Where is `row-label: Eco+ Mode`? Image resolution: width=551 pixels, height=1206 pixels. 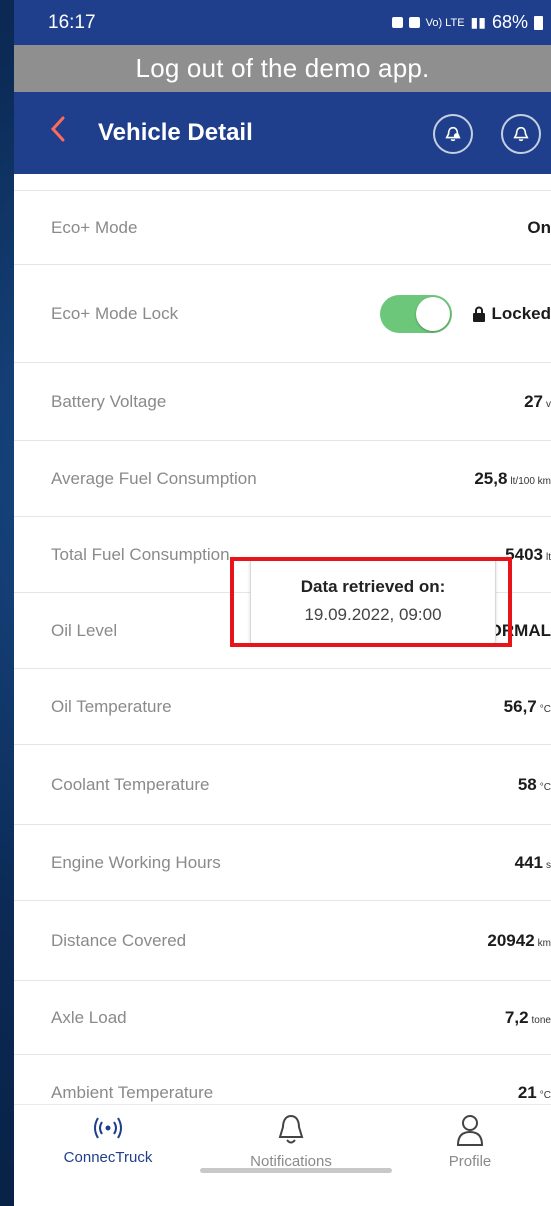
row-label: Eco+ Mode is located at coordinates (94, 227).